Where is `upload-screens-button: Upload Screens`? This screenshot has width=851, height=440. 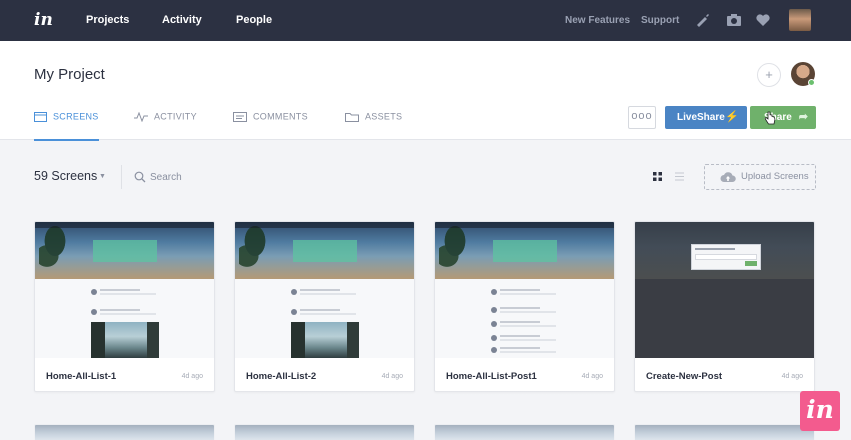
upload-screens-button: Upload Screens is located at coordinates (760, 177).